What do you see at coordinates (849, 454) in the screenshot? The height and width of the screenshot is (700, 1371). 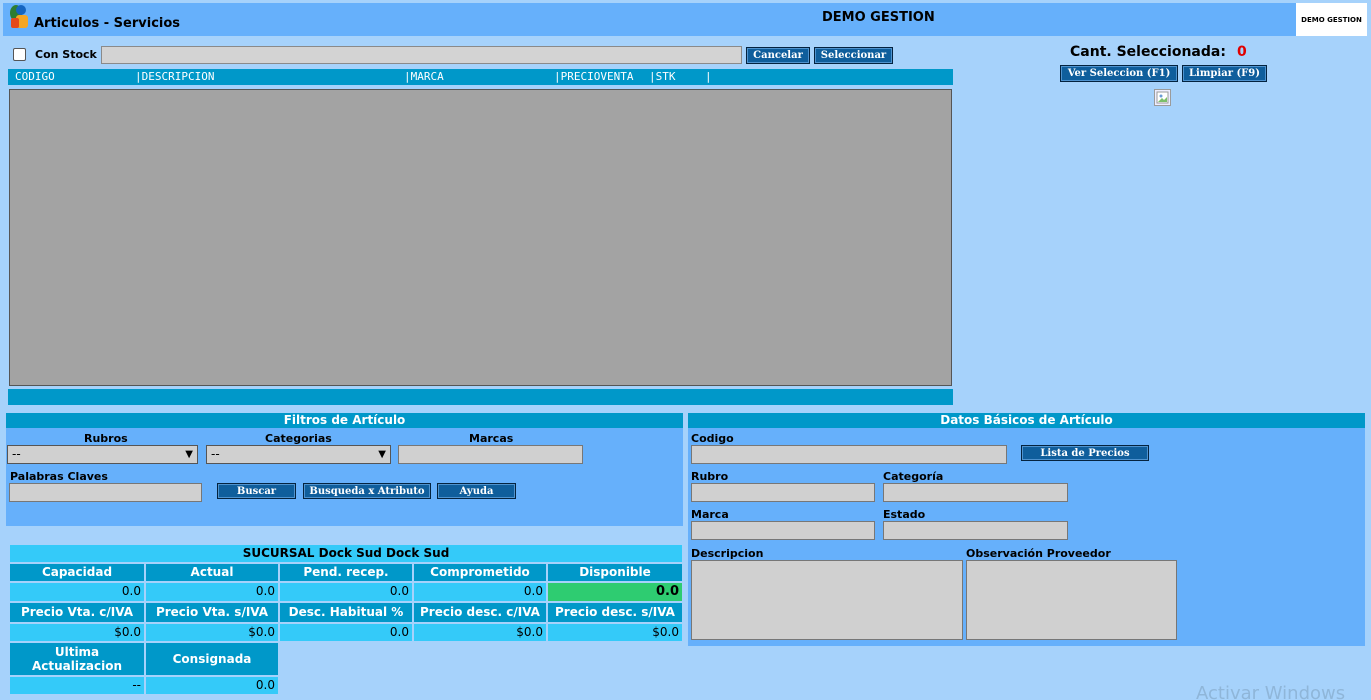 I see `codigo-field` at bounding box center [849, 454].